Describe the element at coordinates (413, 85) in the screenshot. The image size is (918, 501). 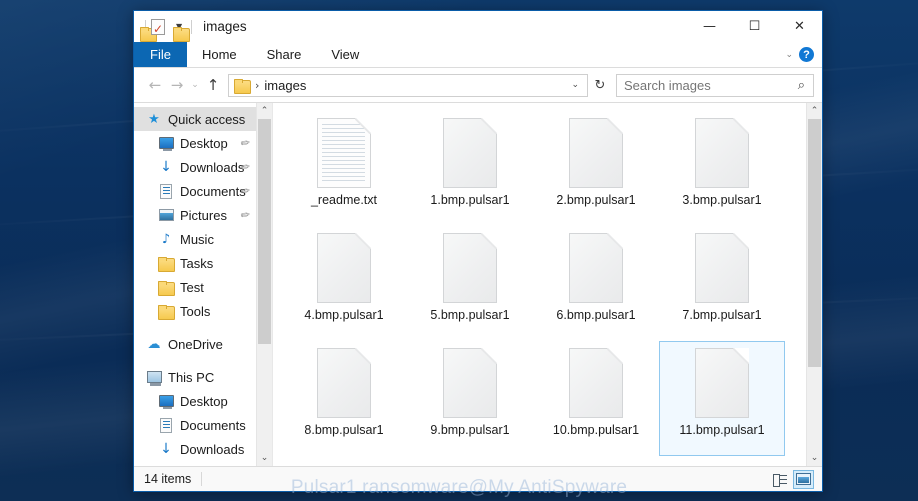
I see `breadcrumb-path: images` at that location.